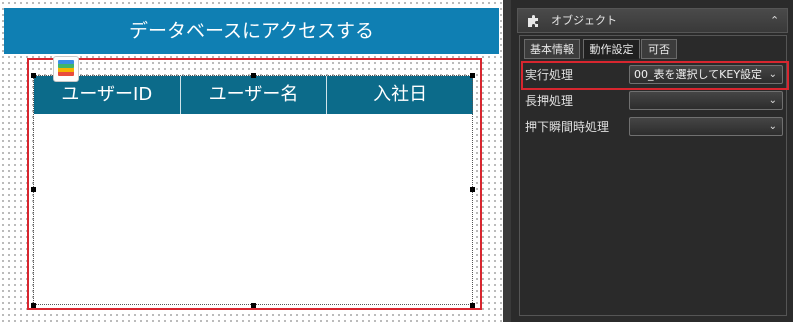  What do you see at coordinates (567, 127) in the screenshot?
I see `label-press-moment-process: 押下瞬間時処理` at bounding box center [567, 127].